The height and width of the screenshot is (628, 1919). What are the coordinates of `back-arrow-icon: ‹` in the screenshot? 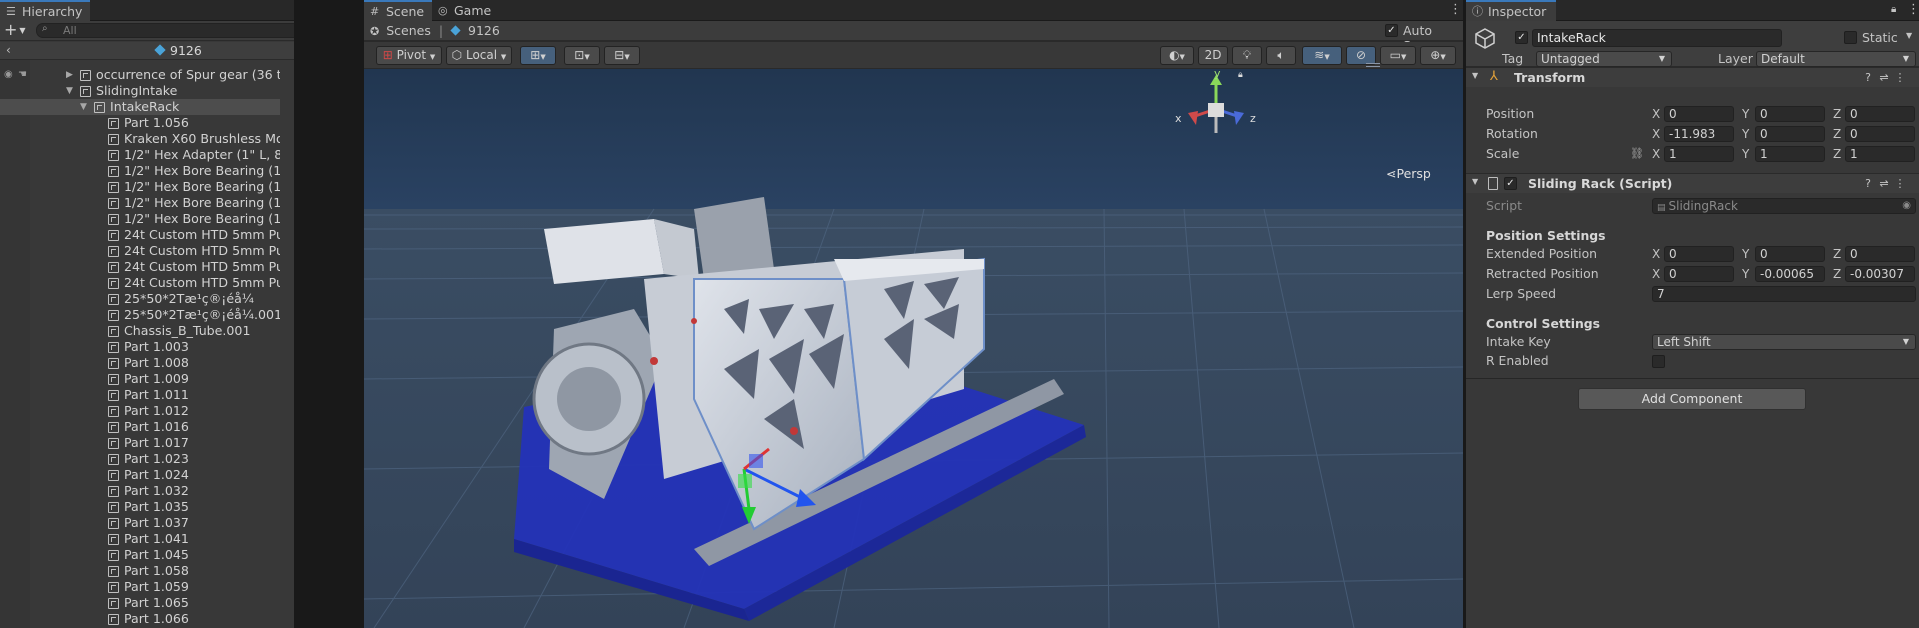 It's located at (8, 50).